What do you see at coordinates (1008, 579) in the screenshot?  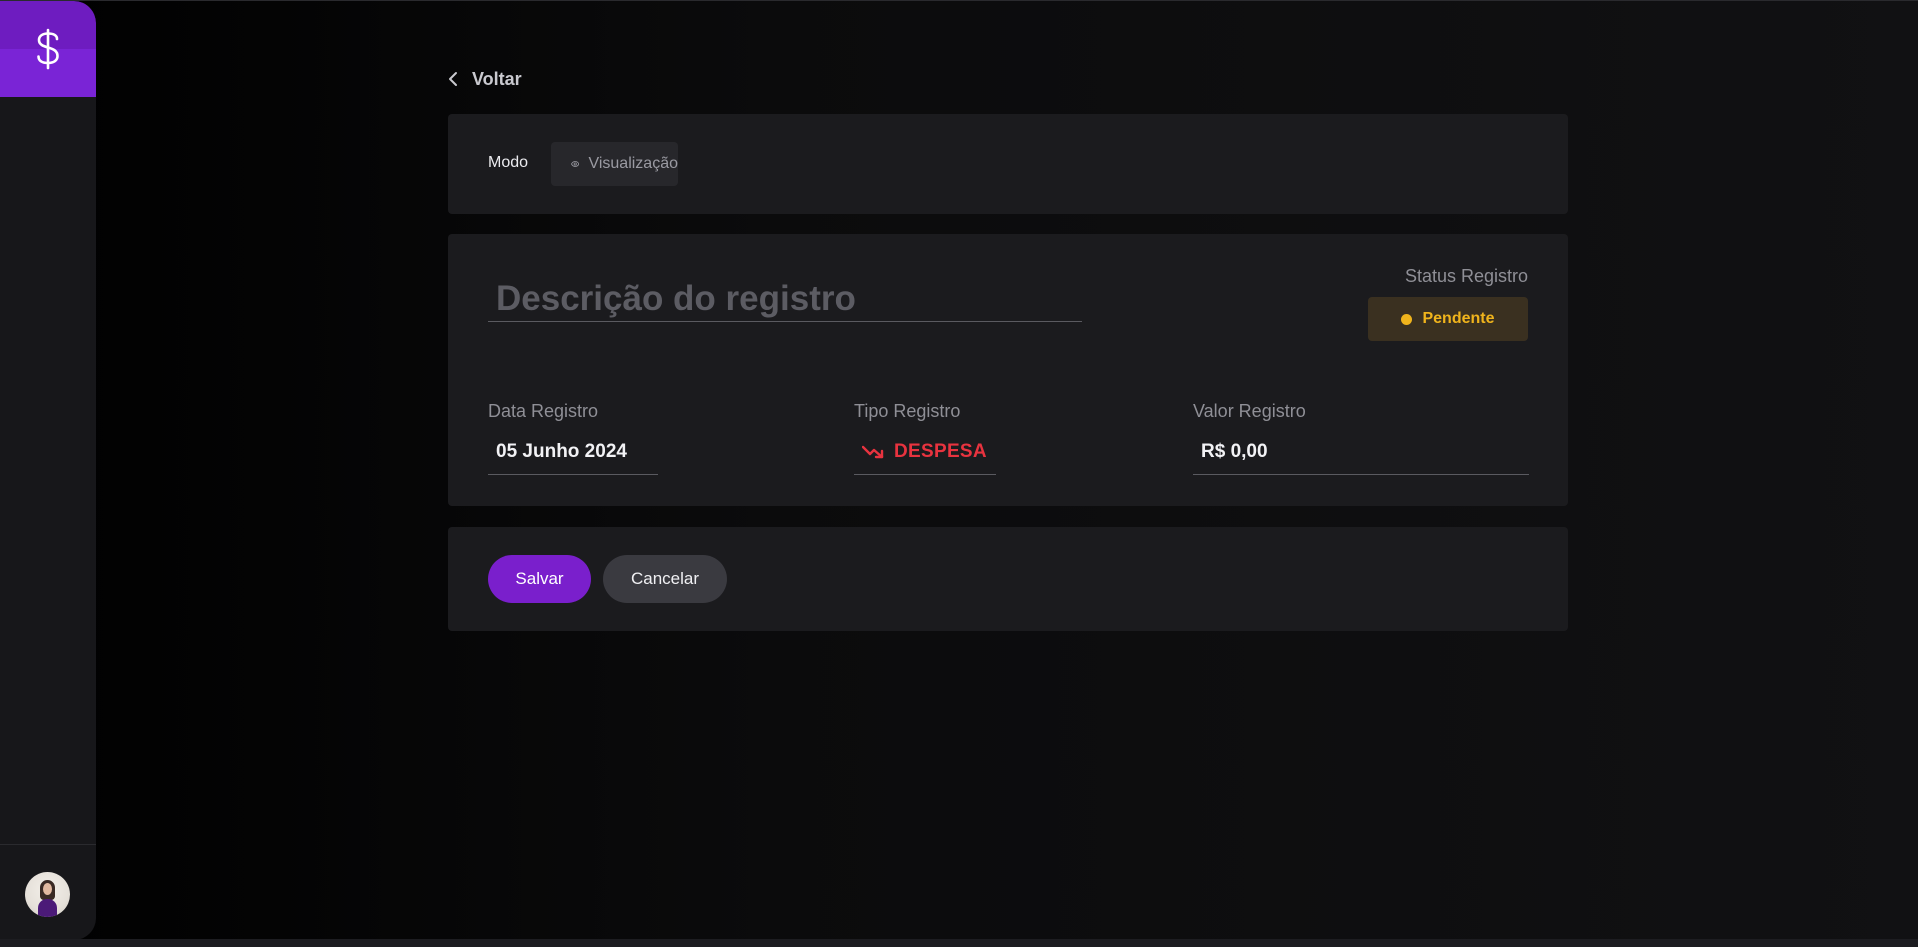 I see `actions-card: Salvar Cancelar` at bounding box center [1008, 579].